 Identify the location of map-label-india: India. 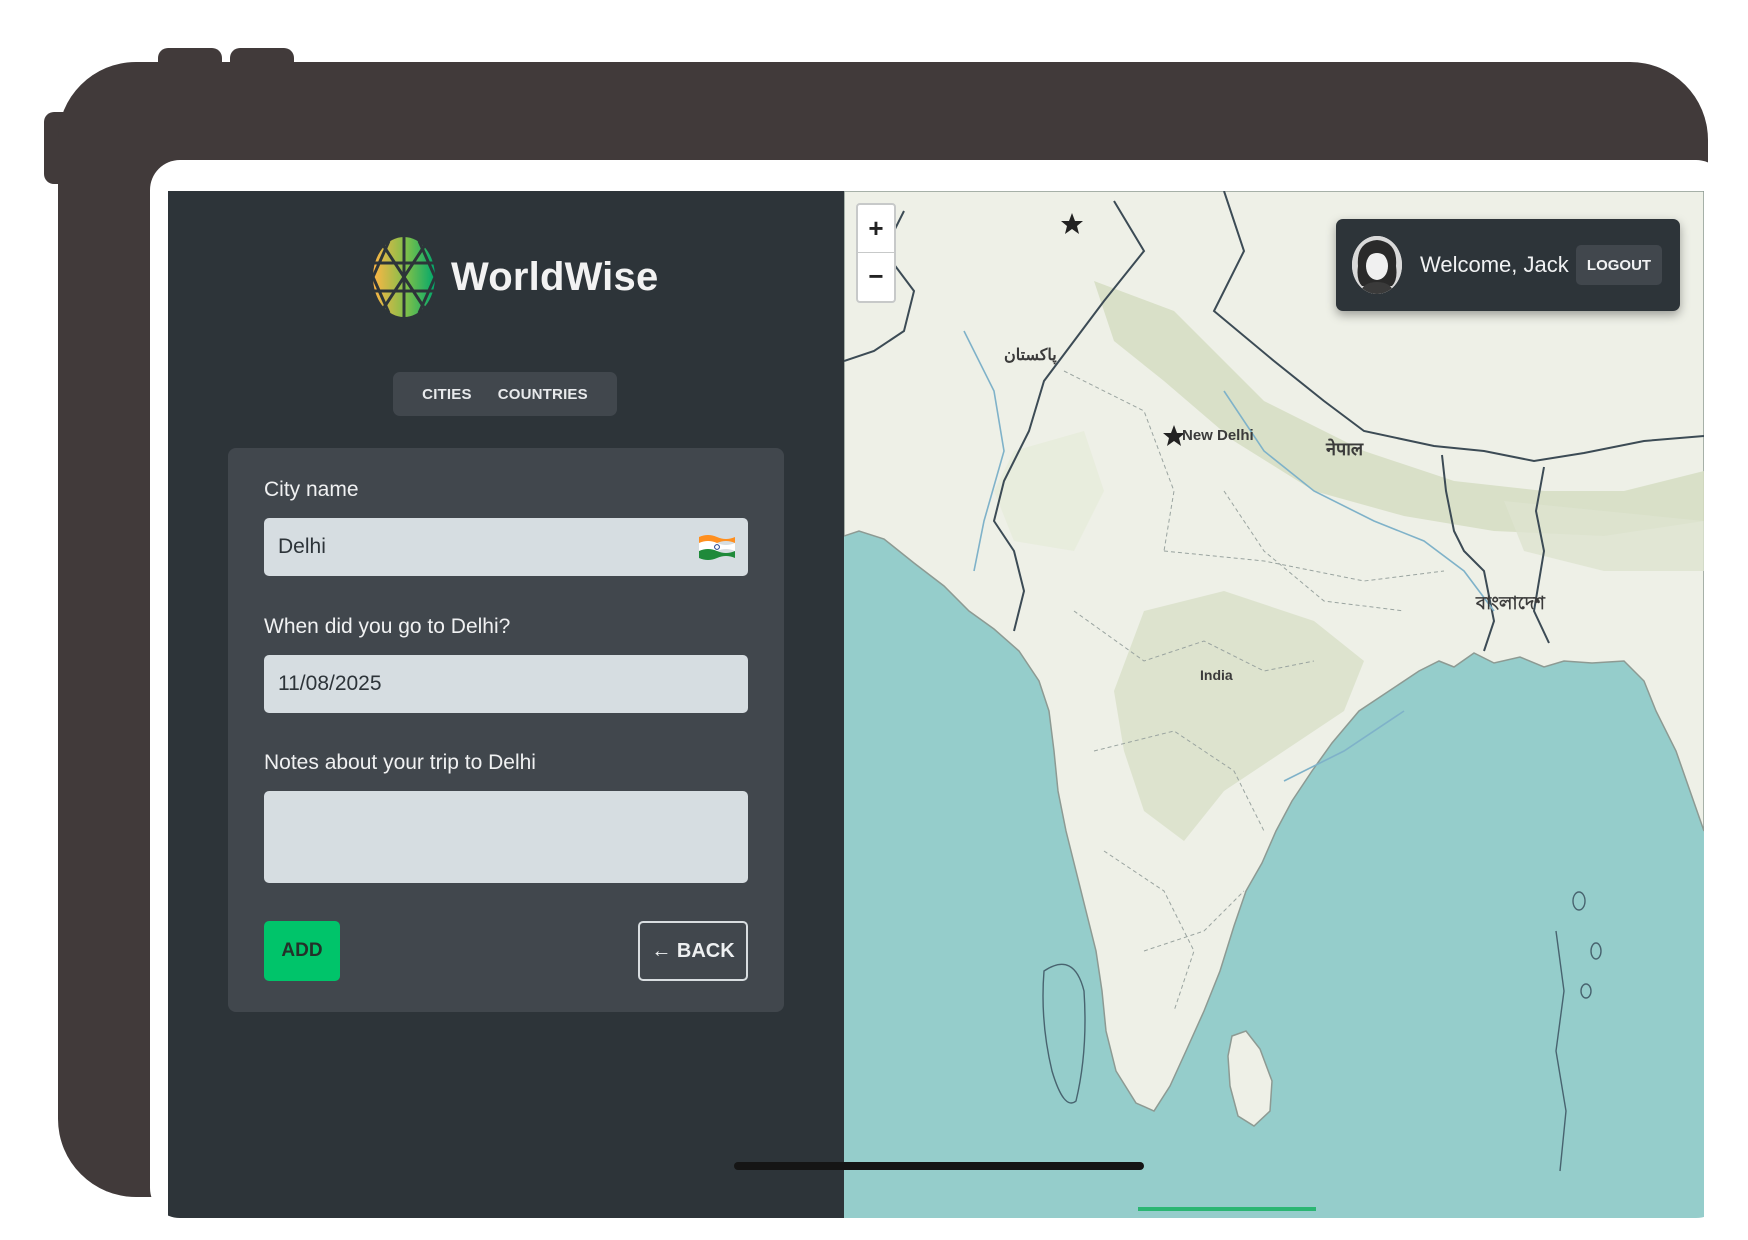
(1216, 675).